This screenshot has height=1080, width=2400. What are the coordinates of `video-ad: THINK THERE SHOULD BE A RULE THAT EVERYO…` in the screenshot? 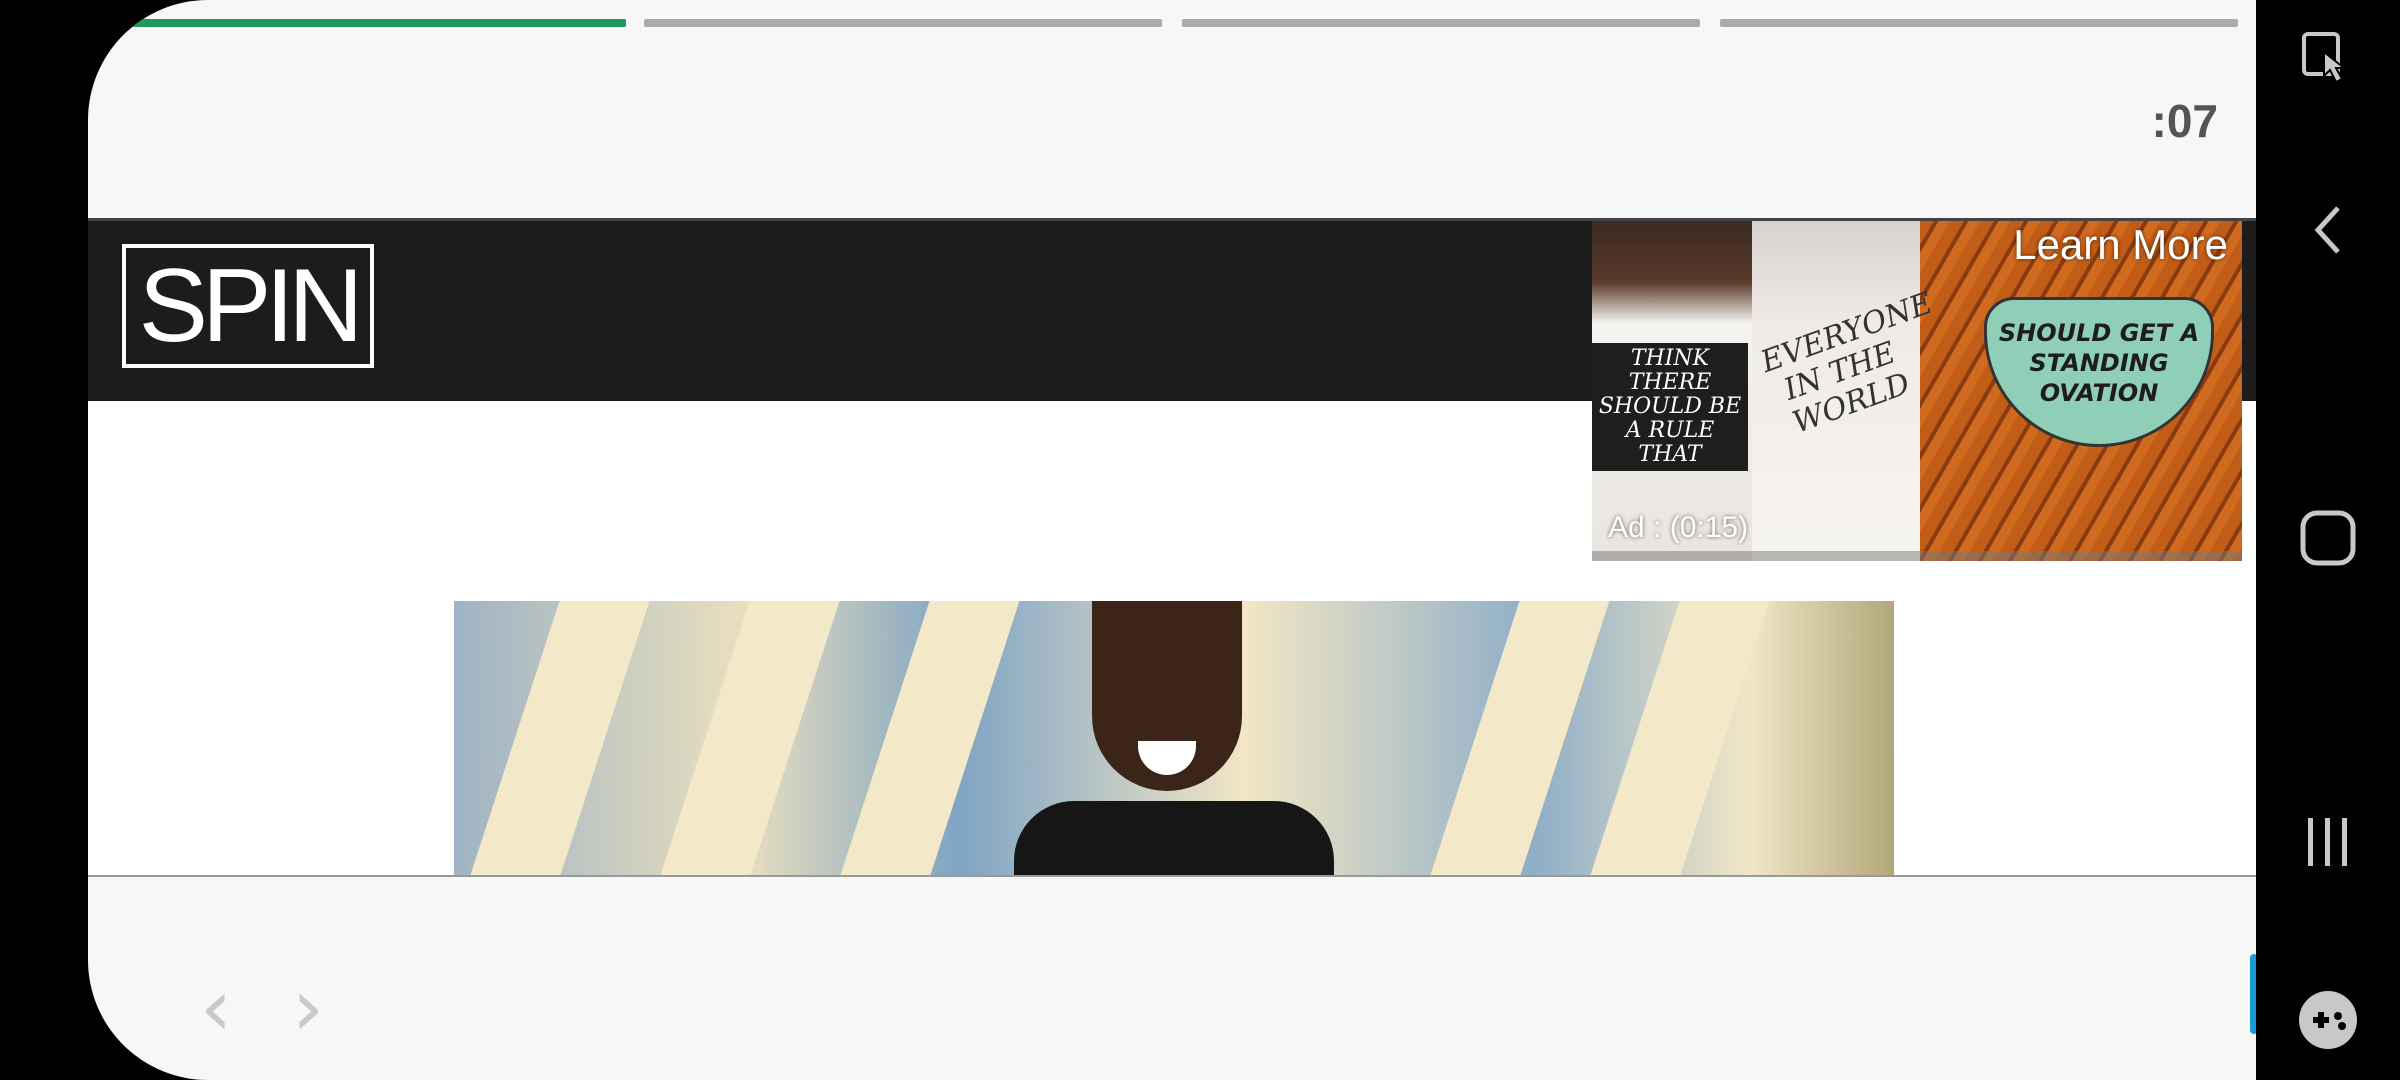 It's located at (1917, 391).